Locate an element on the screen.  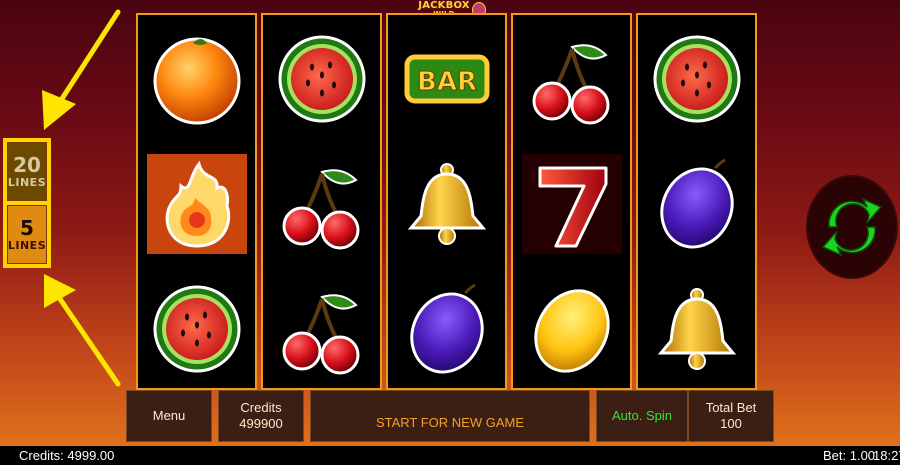
logo-line1: JACKBOX is located at coordinates (444, 5).